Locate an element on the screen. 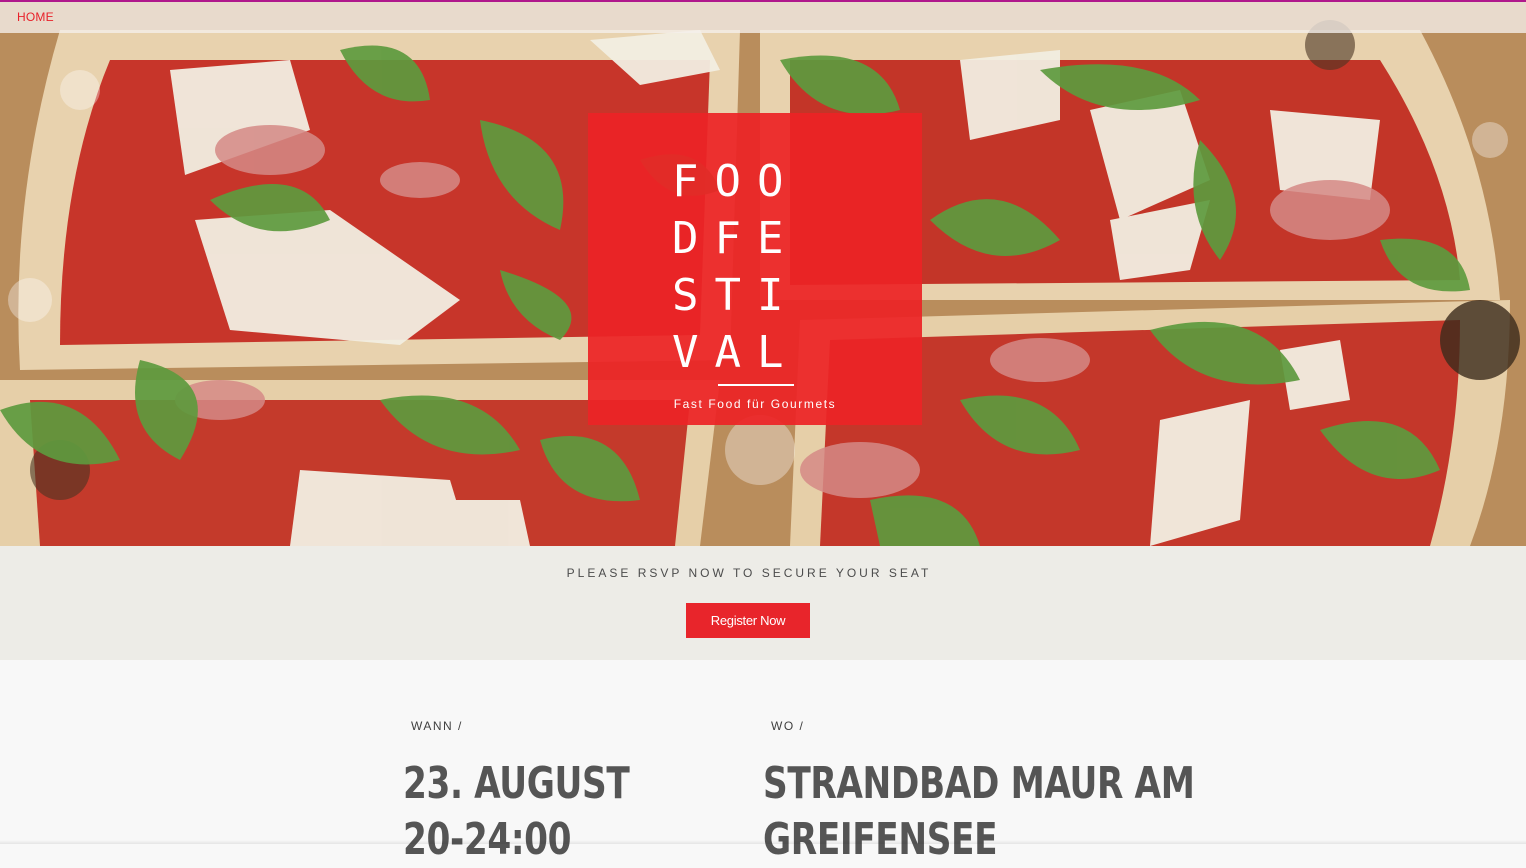 The height and width of the screenshot is (868, 1526). title-divider is located at coordinates (756, 385).